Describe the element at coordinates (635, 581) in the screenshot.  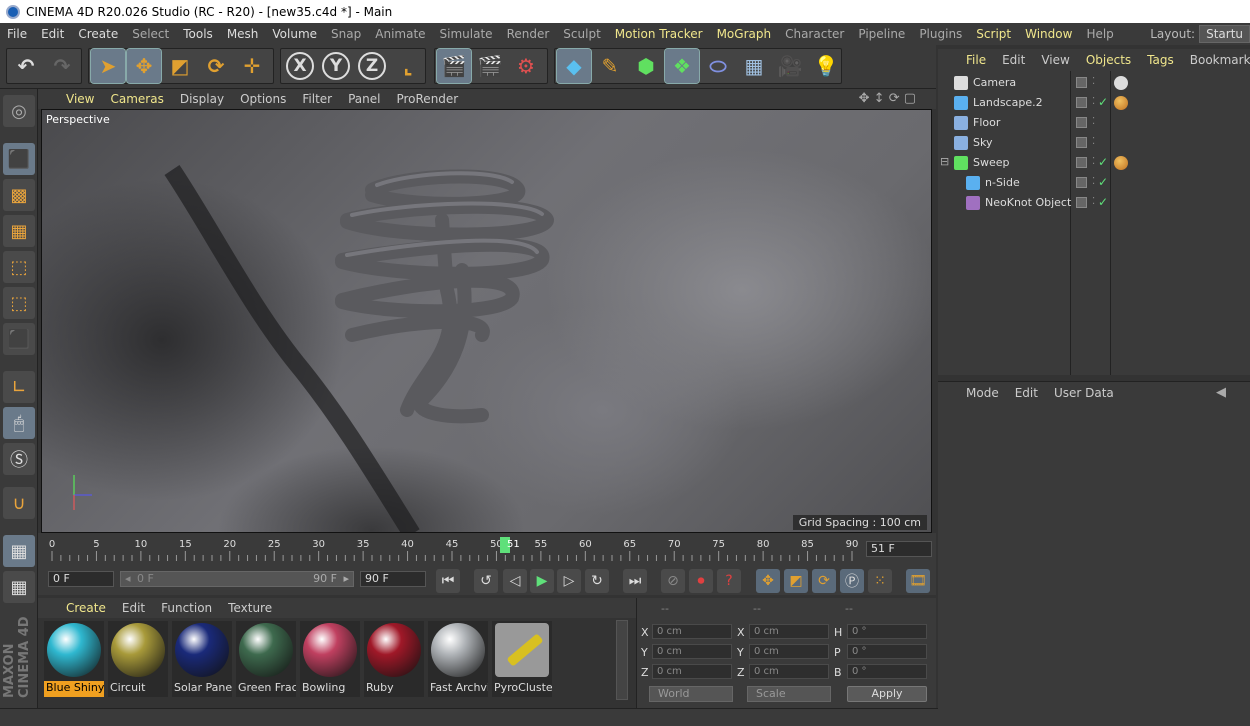
I see `go-to-end-icon: ⏭` at that location.